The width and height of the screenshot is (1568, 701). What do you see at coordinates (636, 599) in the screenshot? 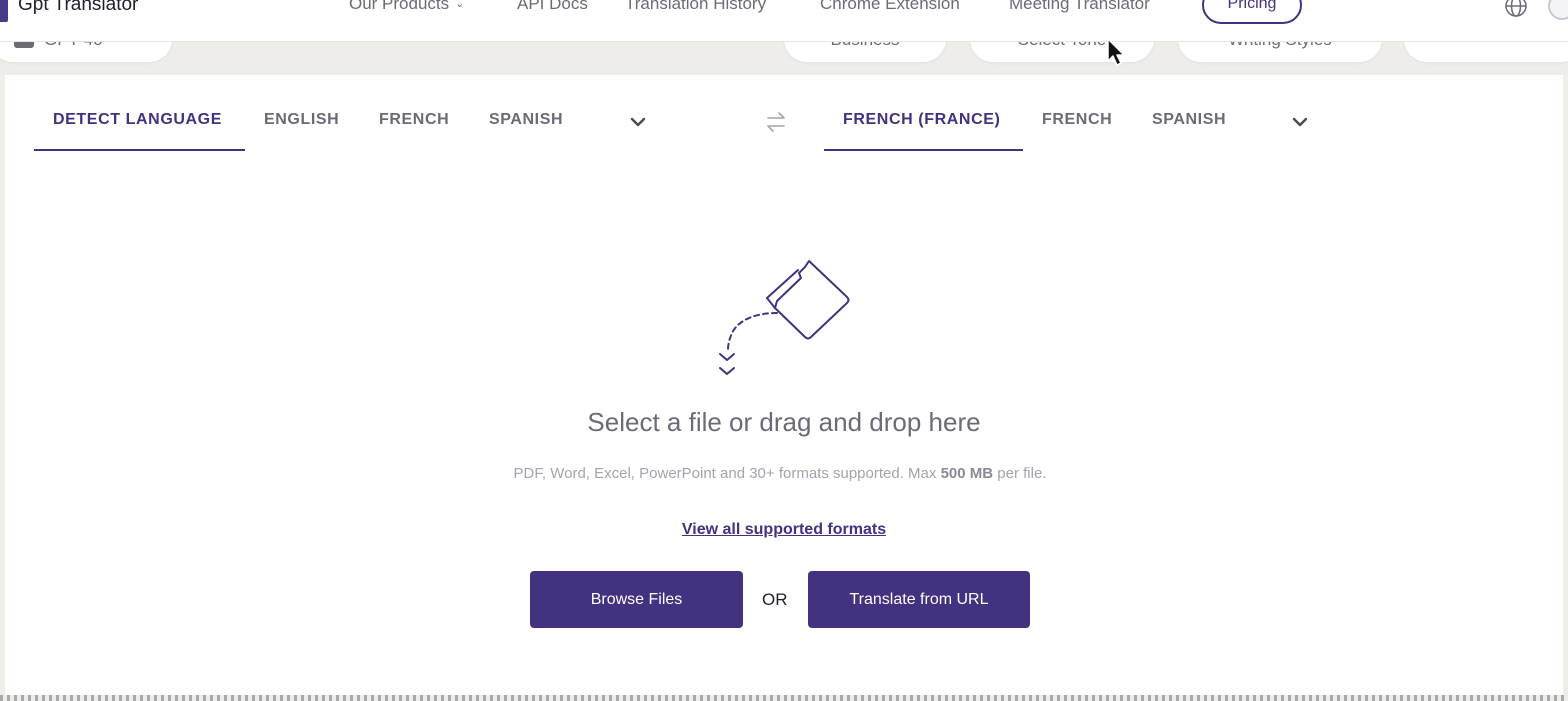
I see `browse-files-button: Browse Files` at bounding box center [636, 599].